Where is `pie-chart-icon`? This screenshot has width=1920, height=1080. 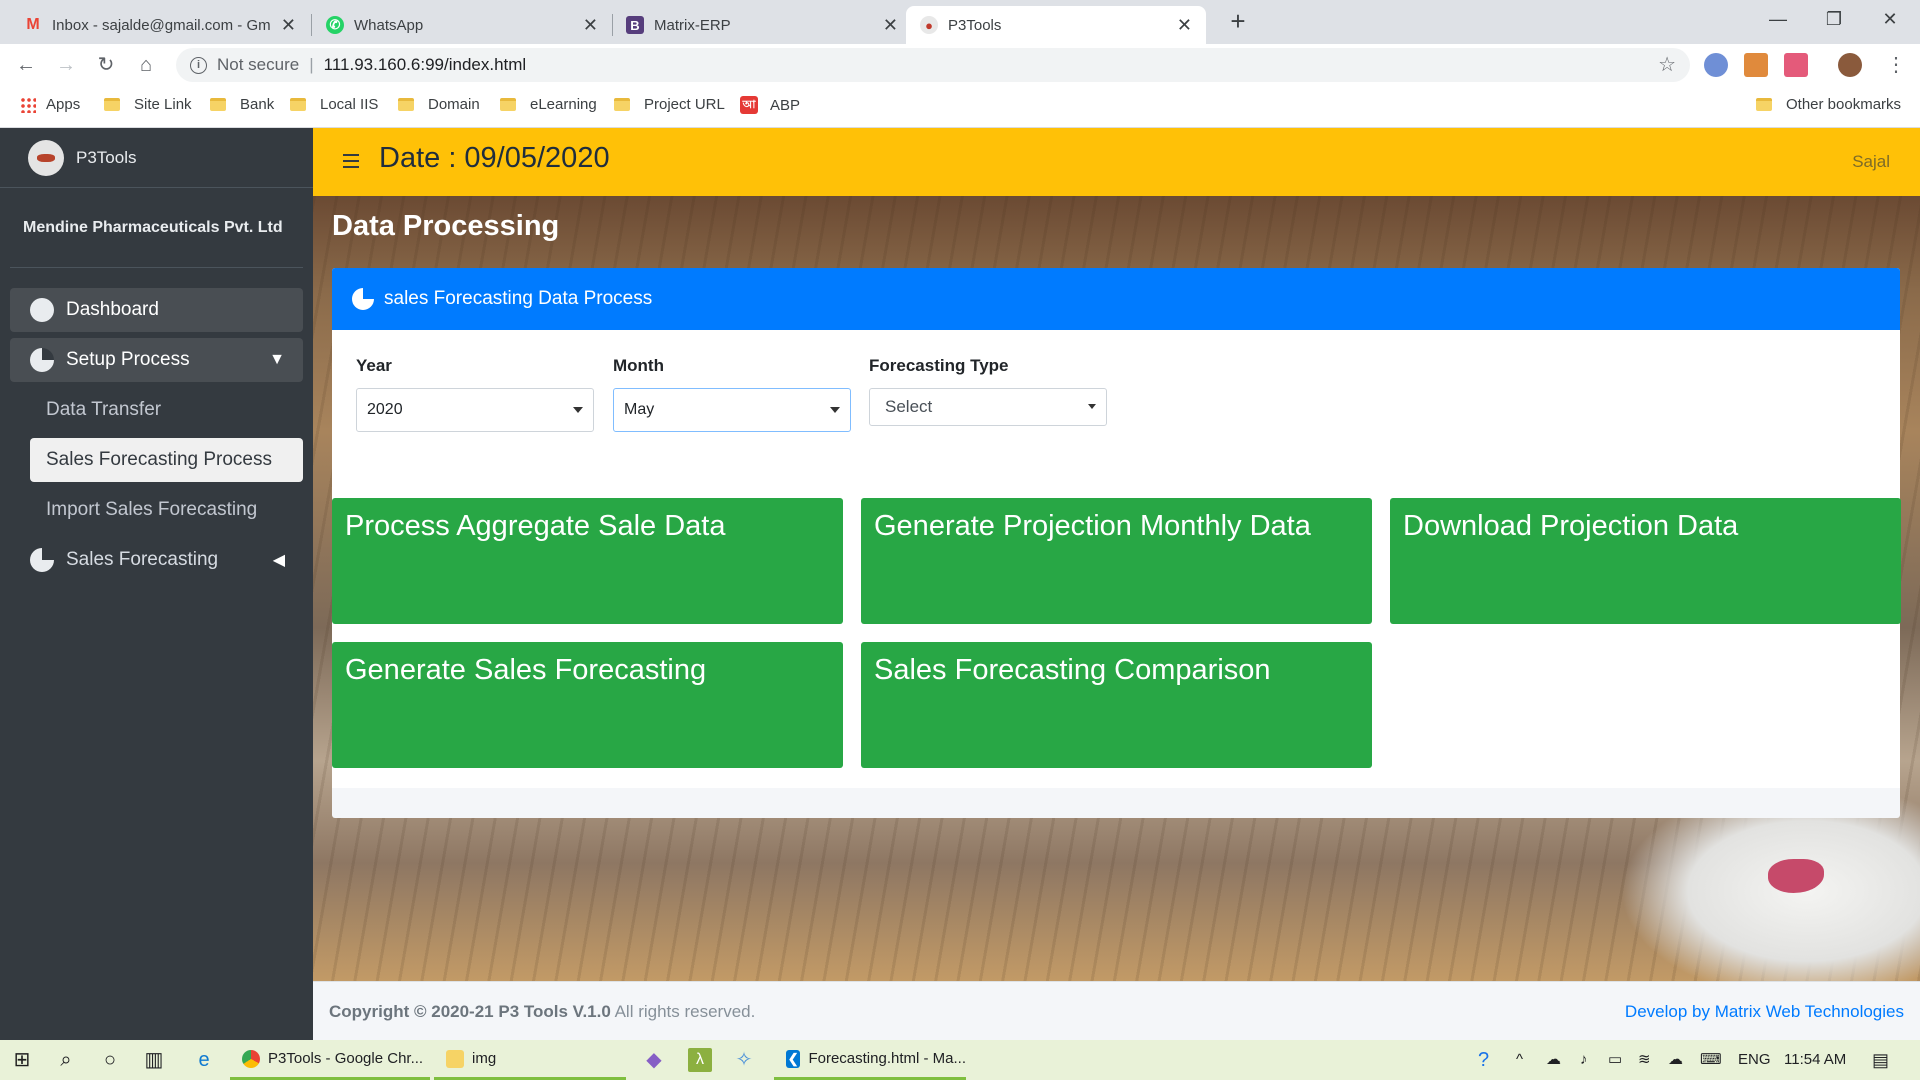 pie-chart-icon is located at coordinates (42, 360).